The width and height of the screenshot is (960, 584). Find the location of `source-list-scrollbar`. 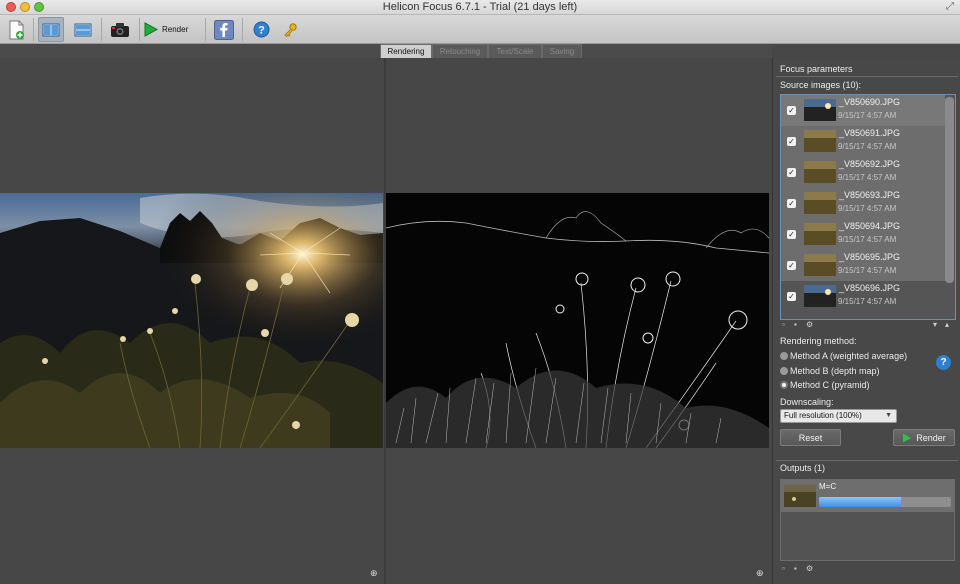

source-list-scrollbar is located at coordinates (949, 190).